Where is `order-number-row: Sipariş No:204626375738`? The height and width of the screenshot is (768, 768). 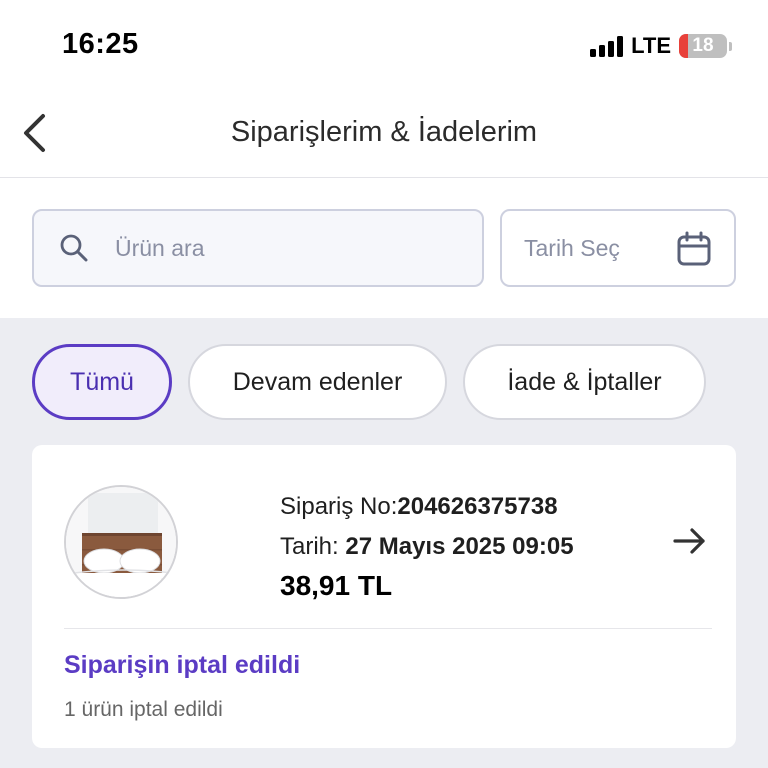
order-number-row: Sipariş No:204626375738 is located at coordinates (427, 507).